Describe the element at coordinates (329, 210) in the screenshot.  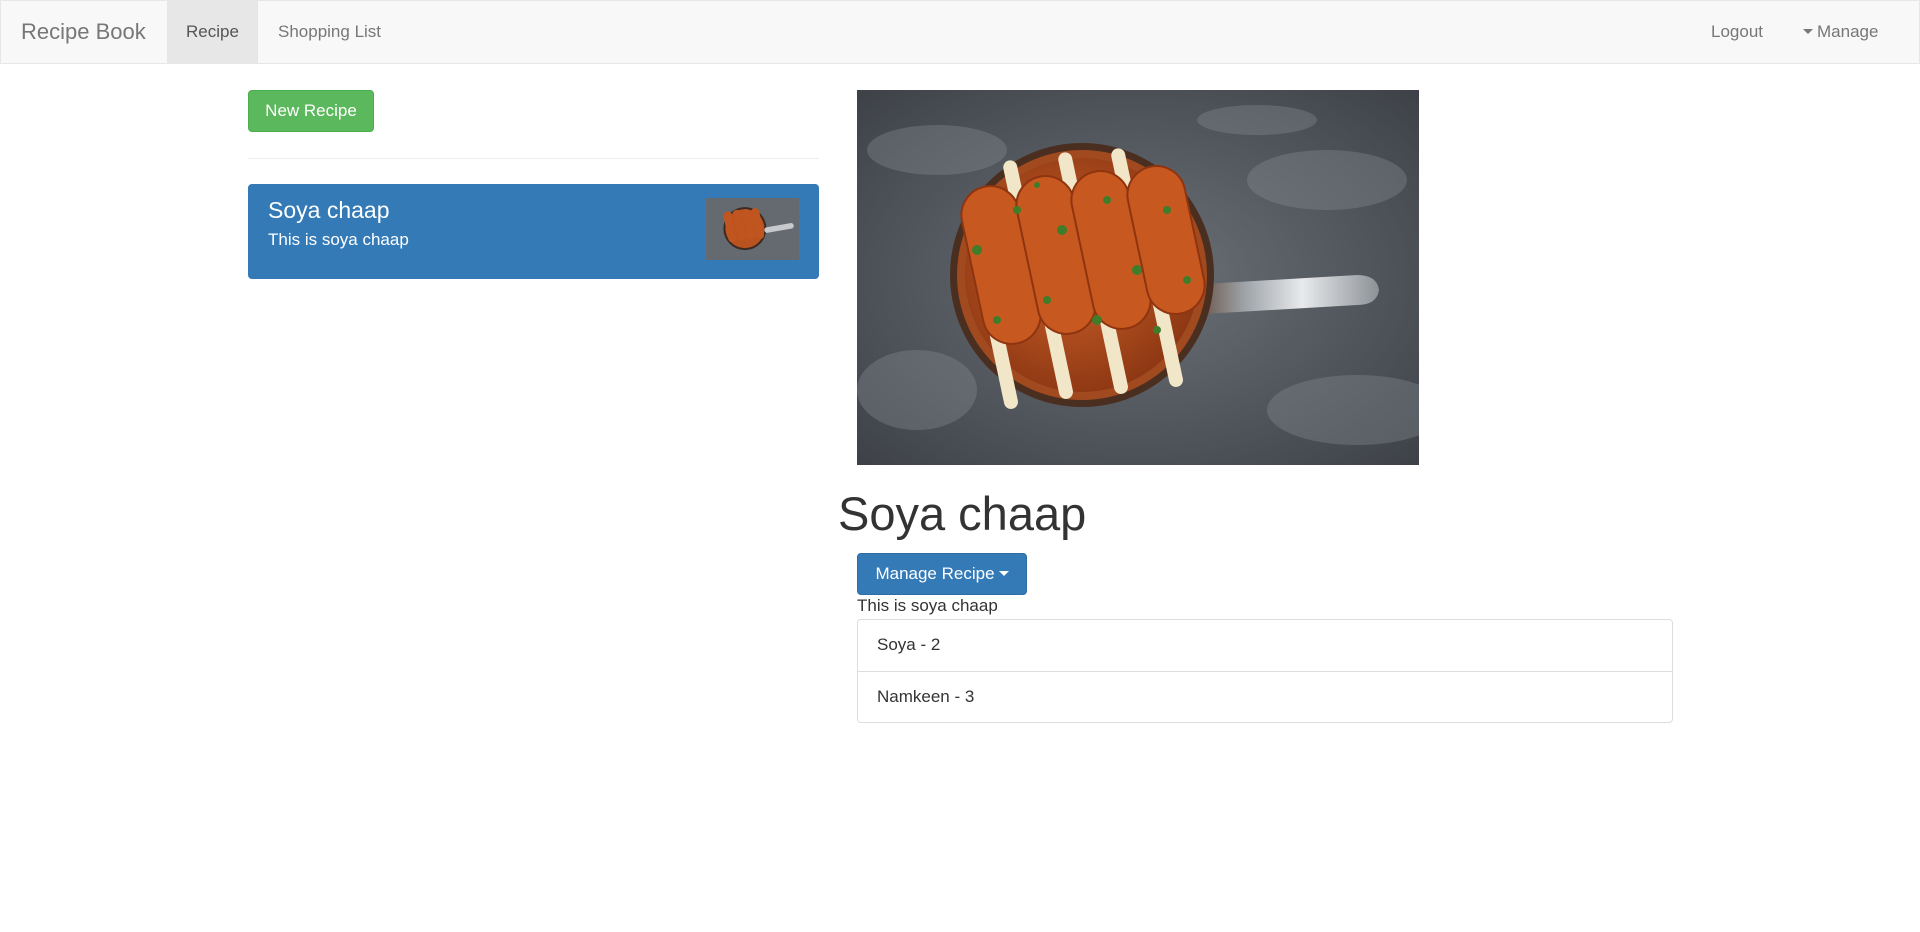
I see `recipe-item-name: Soya chaap` at that location.